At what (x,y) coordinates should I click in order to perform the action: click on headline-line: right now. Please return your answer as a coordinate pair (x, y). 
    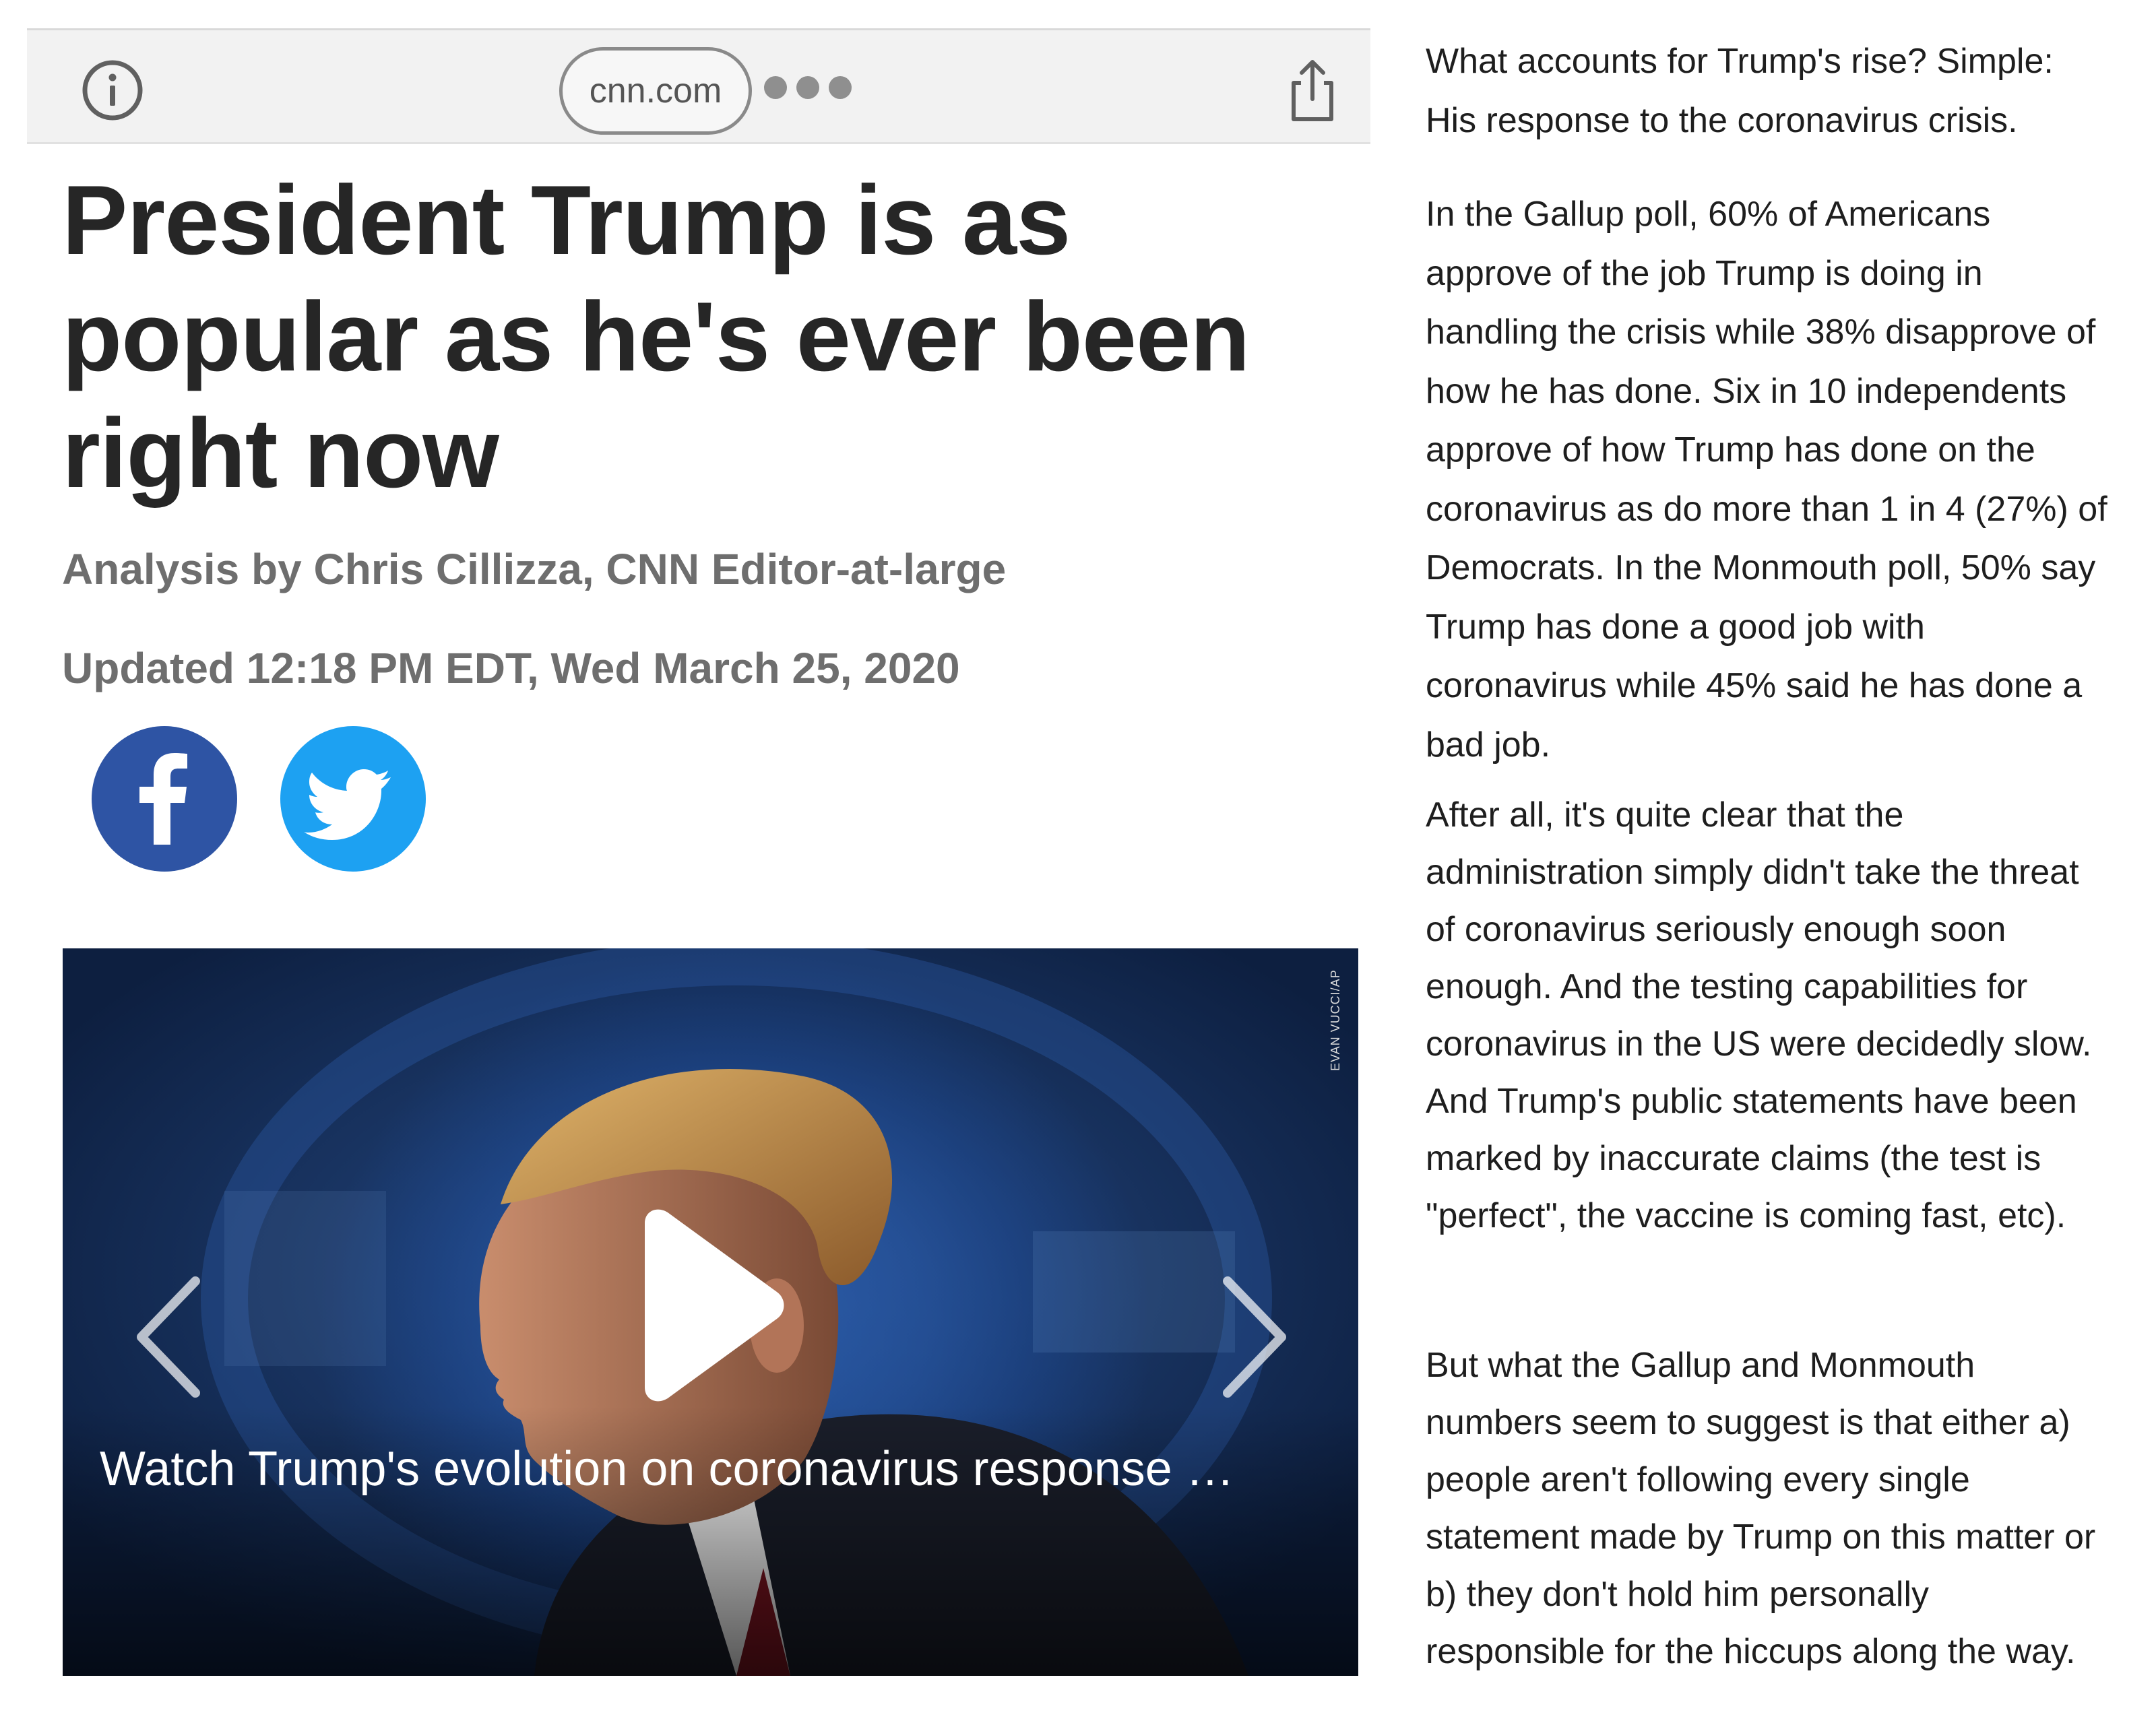
    Looking at the image, I should click on (280, 453).